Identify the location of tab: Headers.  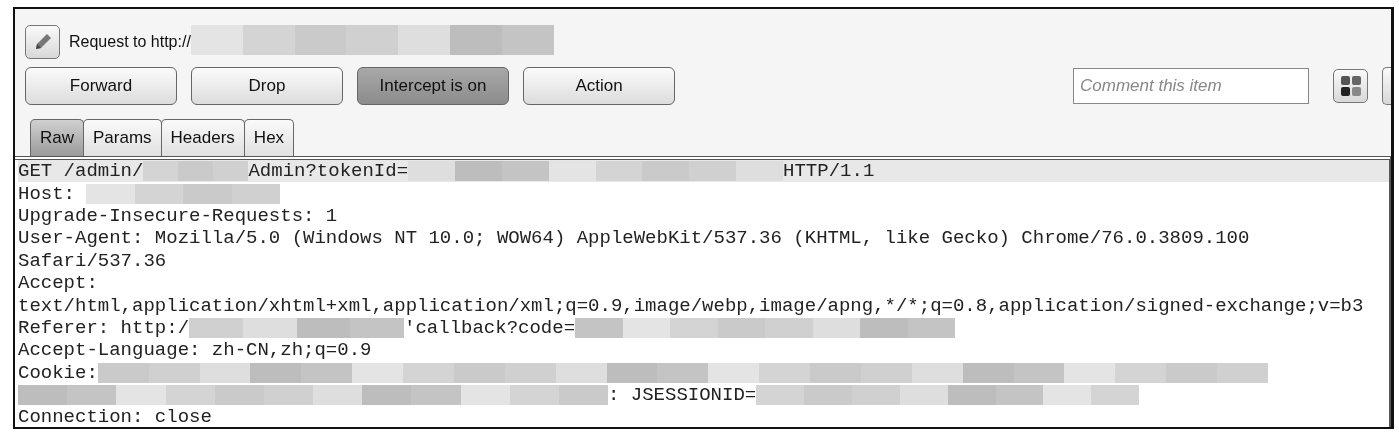
(202, 137).